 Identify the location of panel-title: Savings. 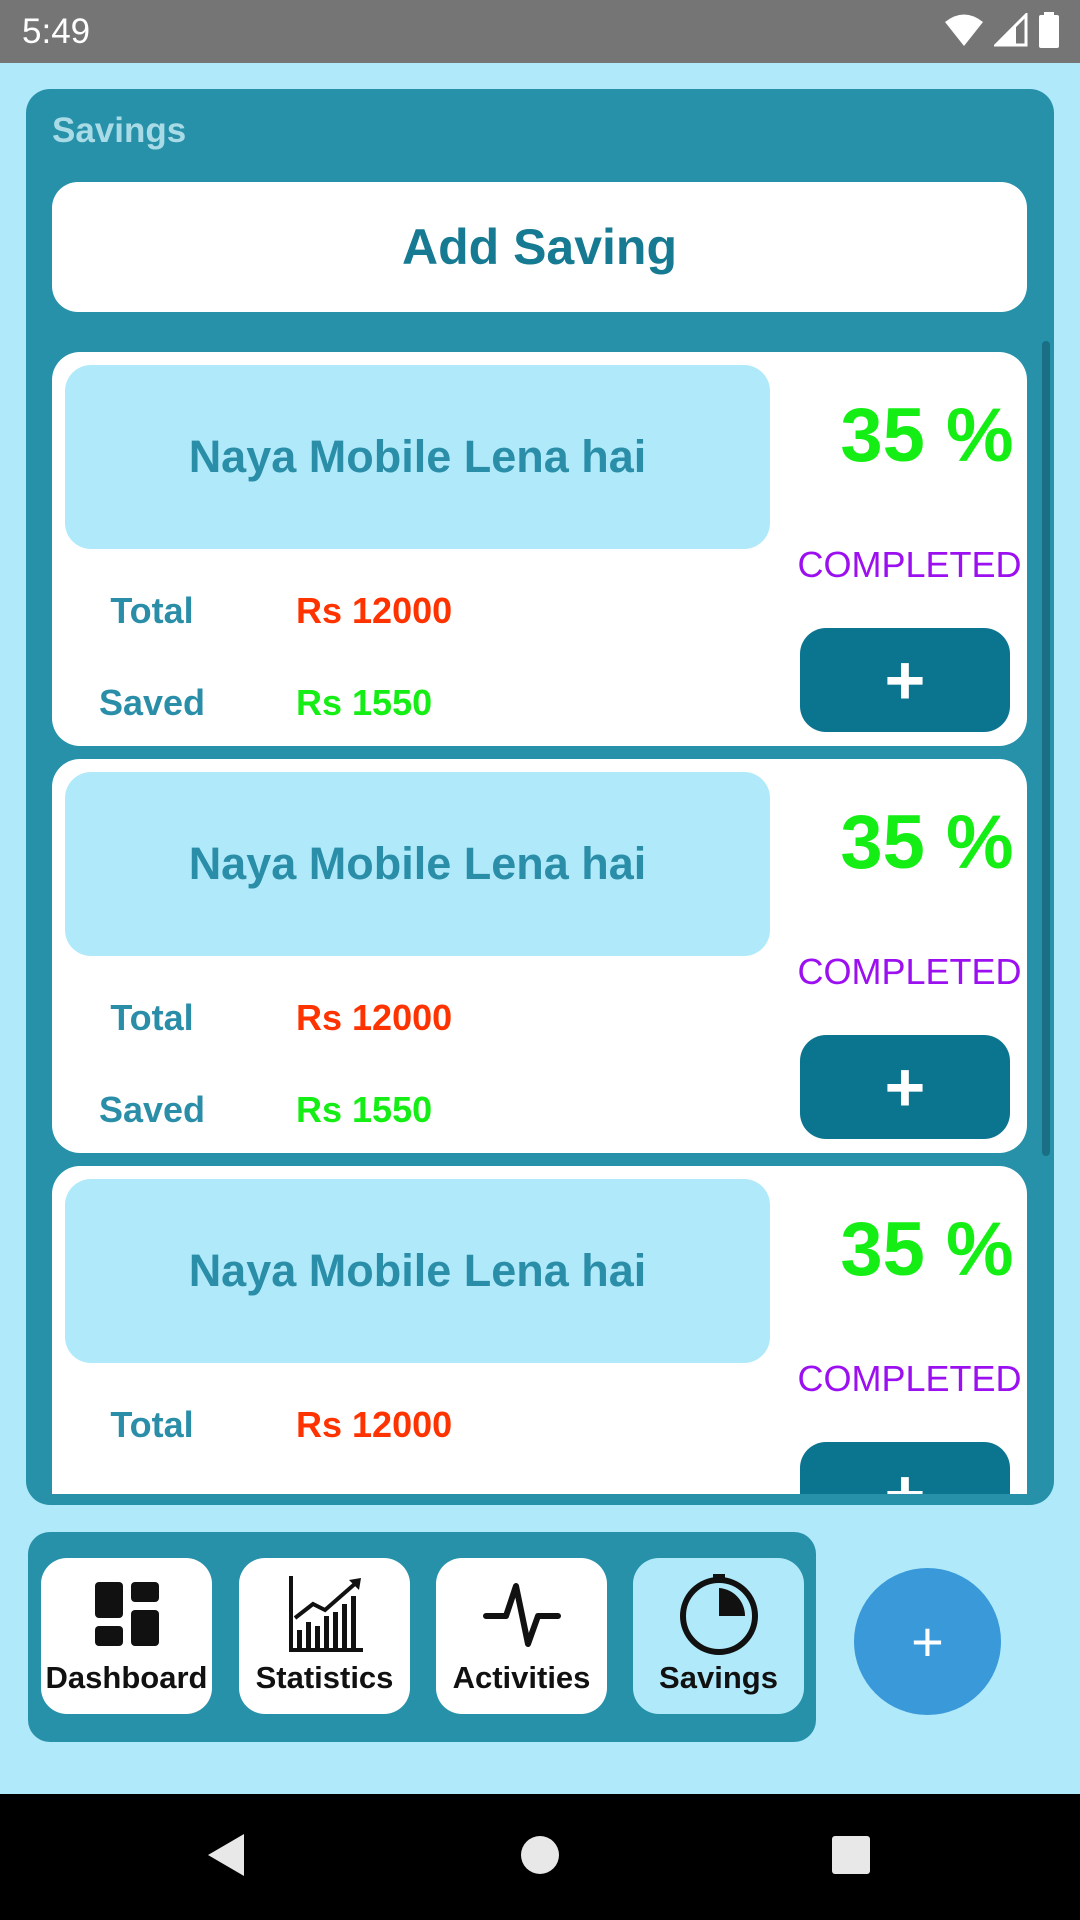
(119, 130).